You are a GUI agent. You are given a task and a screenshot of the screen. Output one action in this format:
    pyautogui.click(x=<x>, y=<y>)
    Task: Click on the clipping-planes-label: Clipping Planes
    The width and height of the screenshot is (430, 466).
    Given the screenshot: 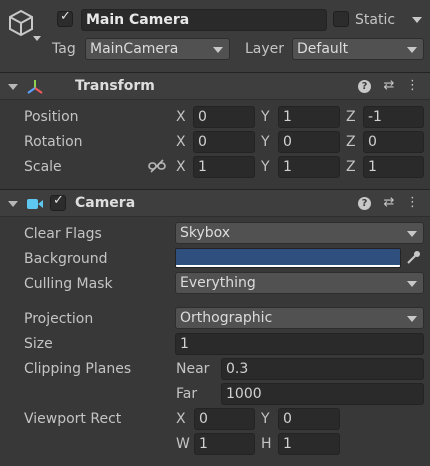 What is the action you would take?
    pyautogui.click(x=78, y=369)
    